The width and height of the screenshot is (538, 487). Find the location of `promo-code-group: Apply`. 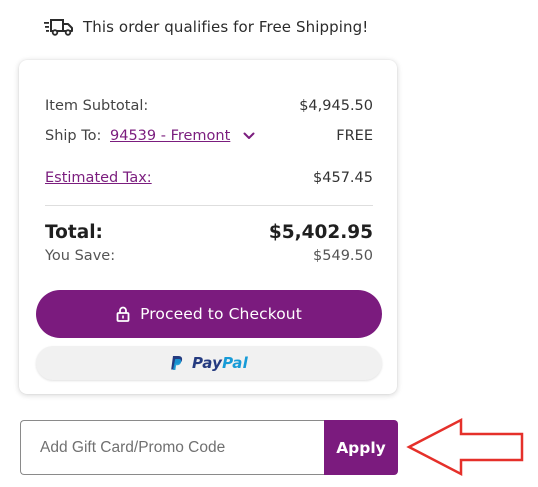

promo-code-group: Apply is located at coordinates (209, 447).